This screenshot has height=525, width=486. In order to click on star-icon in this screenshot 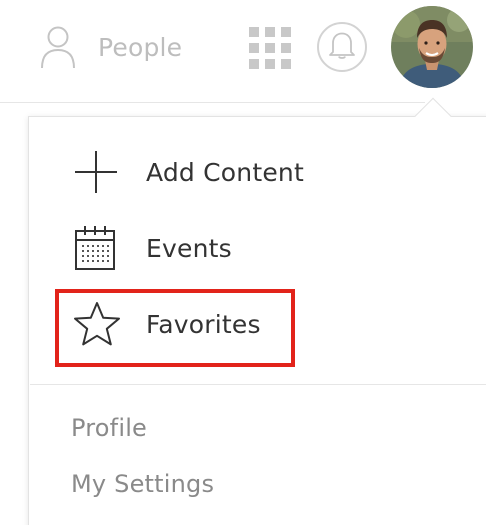, I will do `click(98, 324)`.